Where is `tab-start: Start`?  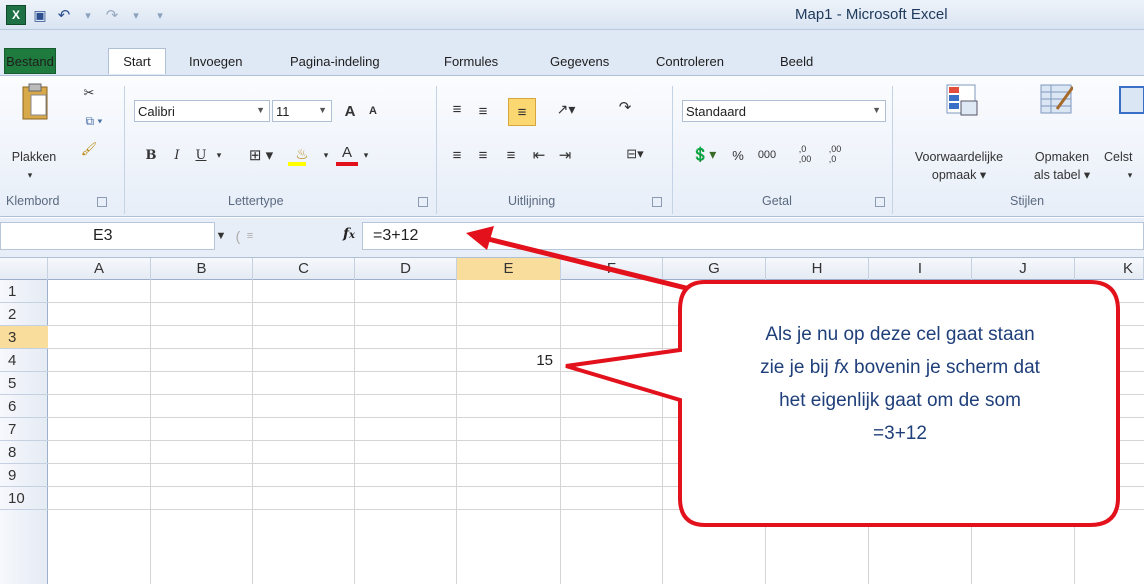 tab-start: Start is located at coordinates (137, 61).